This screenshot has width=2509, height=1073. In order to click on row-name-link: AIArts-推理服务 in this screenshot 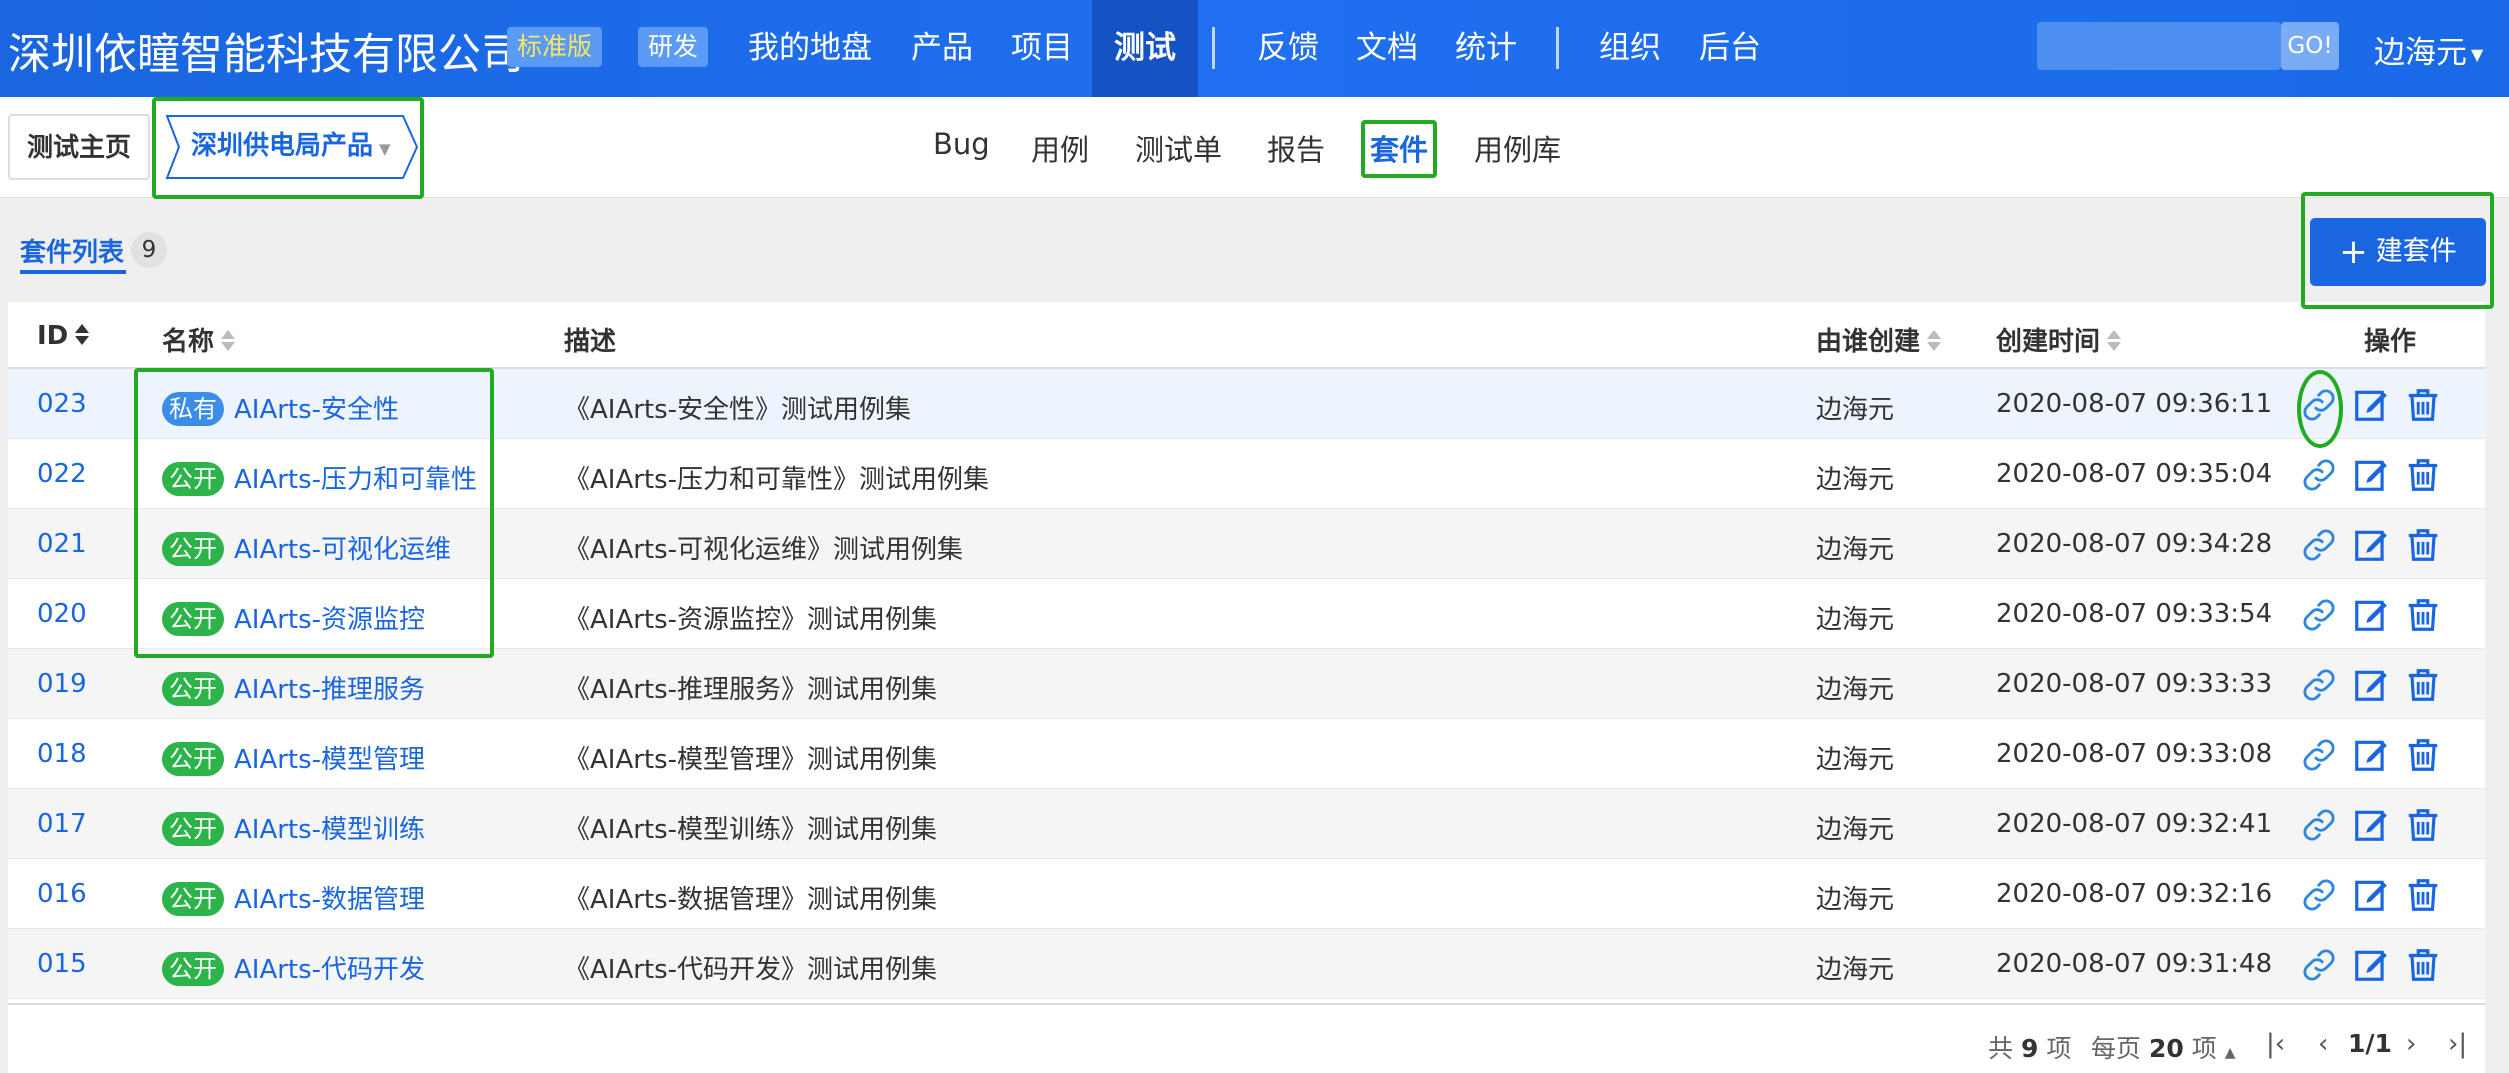, I will do `click(329, 690)`.